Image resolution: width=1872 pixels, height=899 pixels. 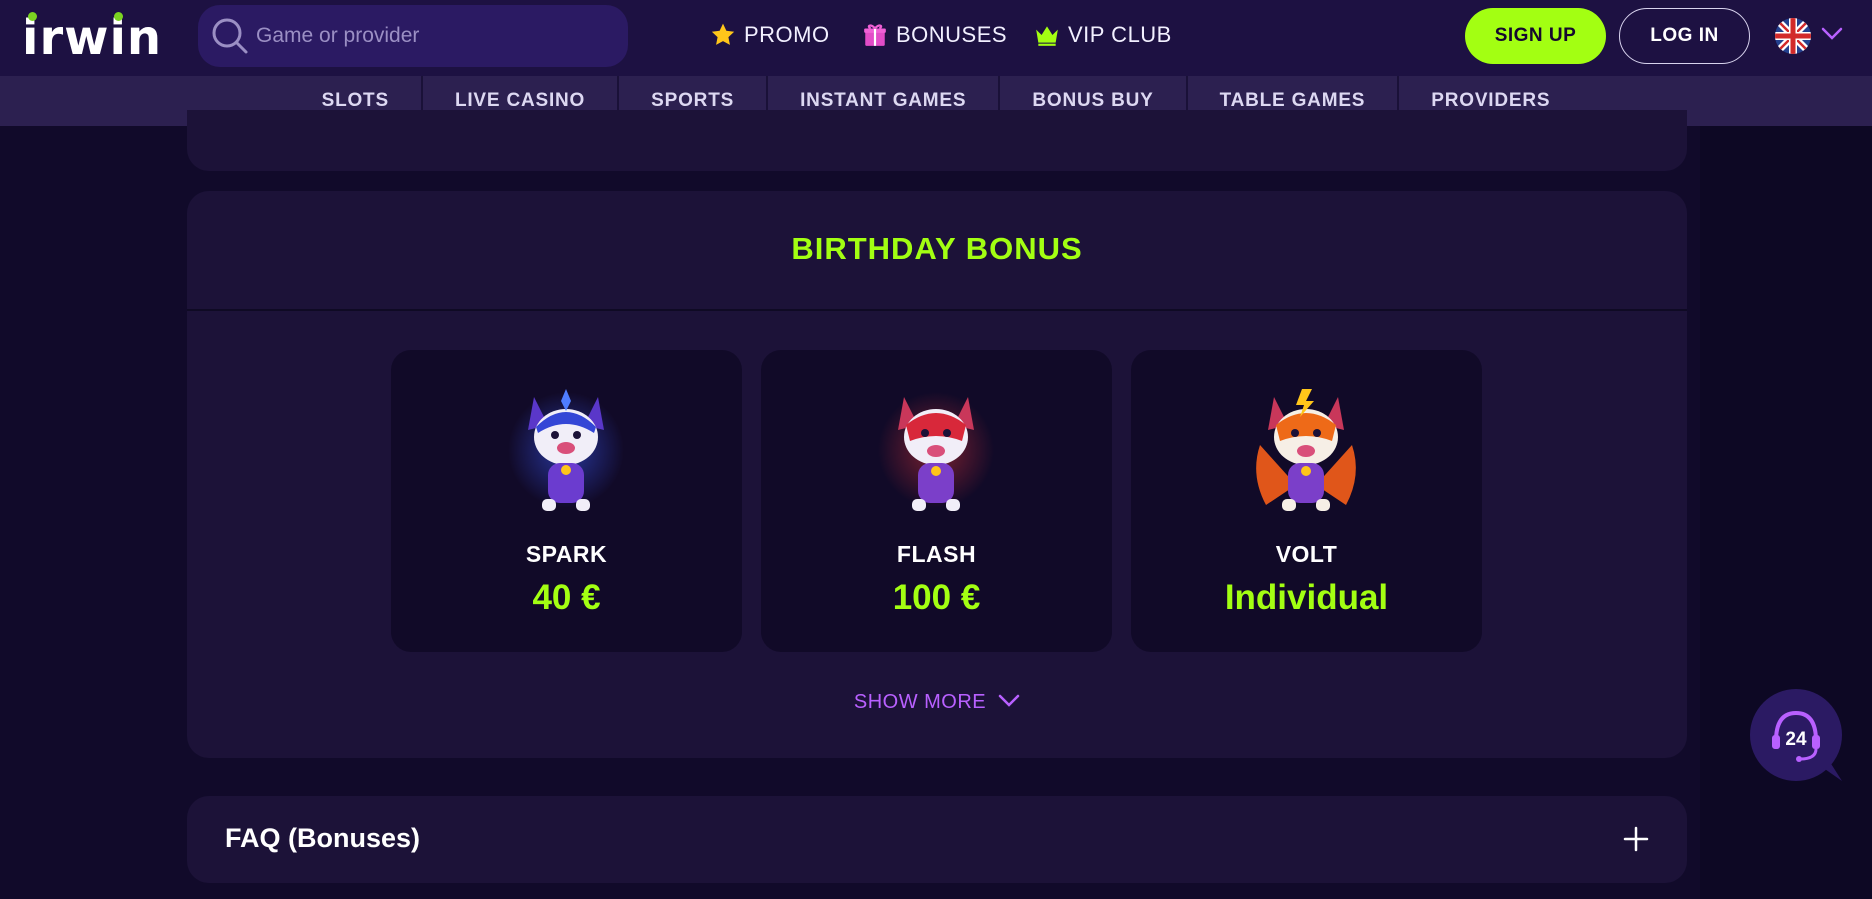 I want to click on tier-card-volt: VOLT Individual, so click(x=1306, y=501).